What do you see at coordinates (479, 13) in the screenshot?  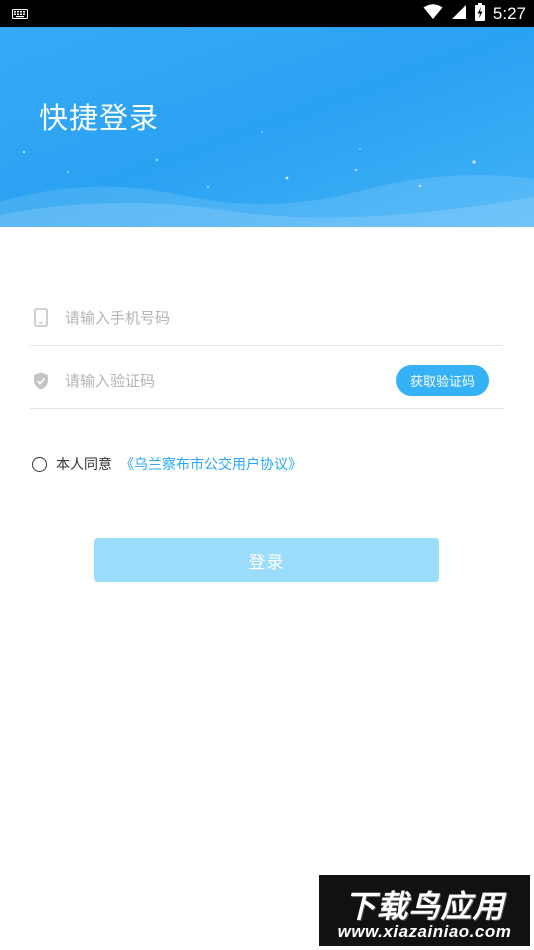 I see `battery-charging-icon` at bounding box center [479, 13].